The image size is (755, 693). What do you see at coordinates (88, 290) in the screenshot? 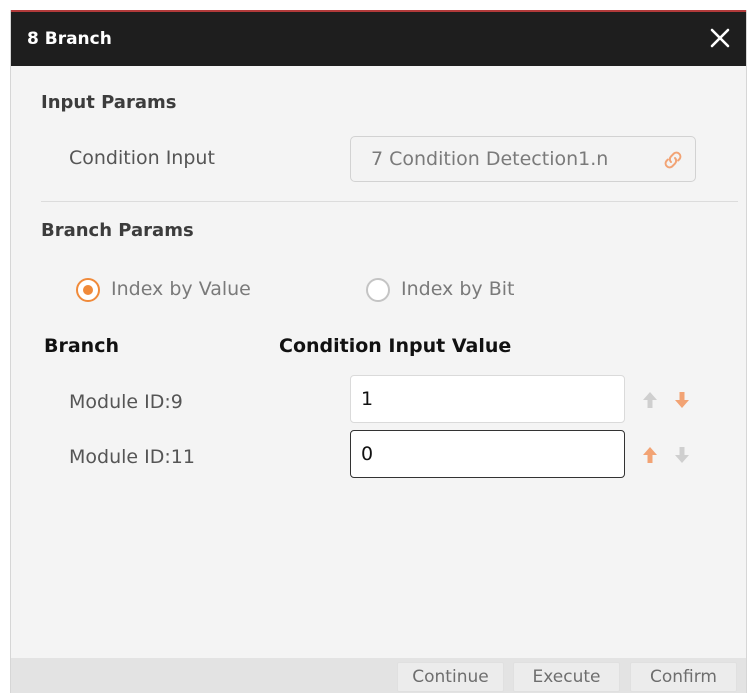
I see `radio-index-by-value` at bounding box center [88, 290].